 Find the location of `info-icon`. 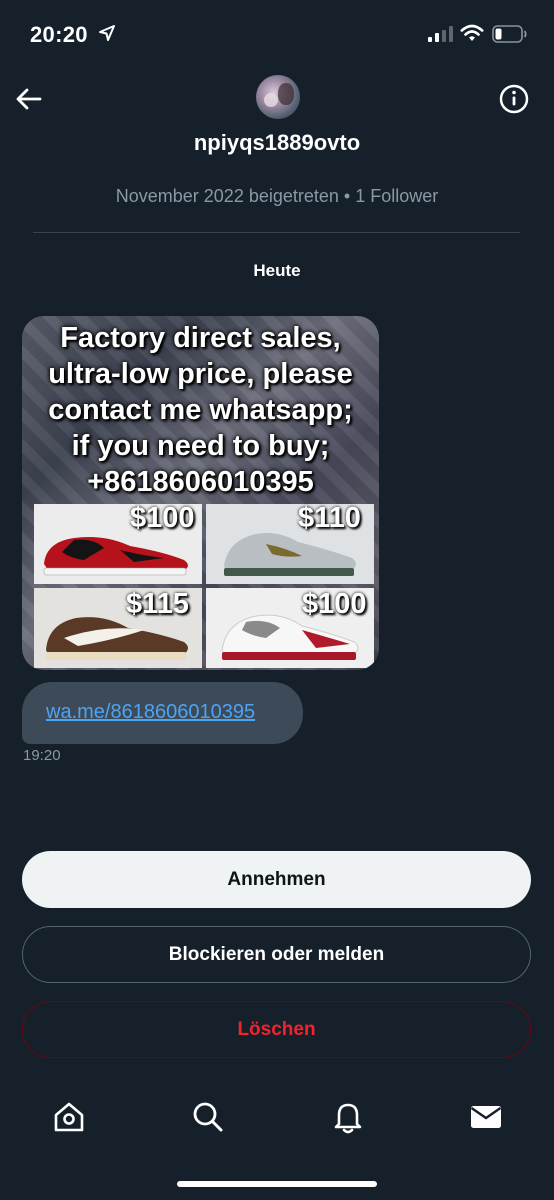

info-icon is located at coordinates (514, 99).